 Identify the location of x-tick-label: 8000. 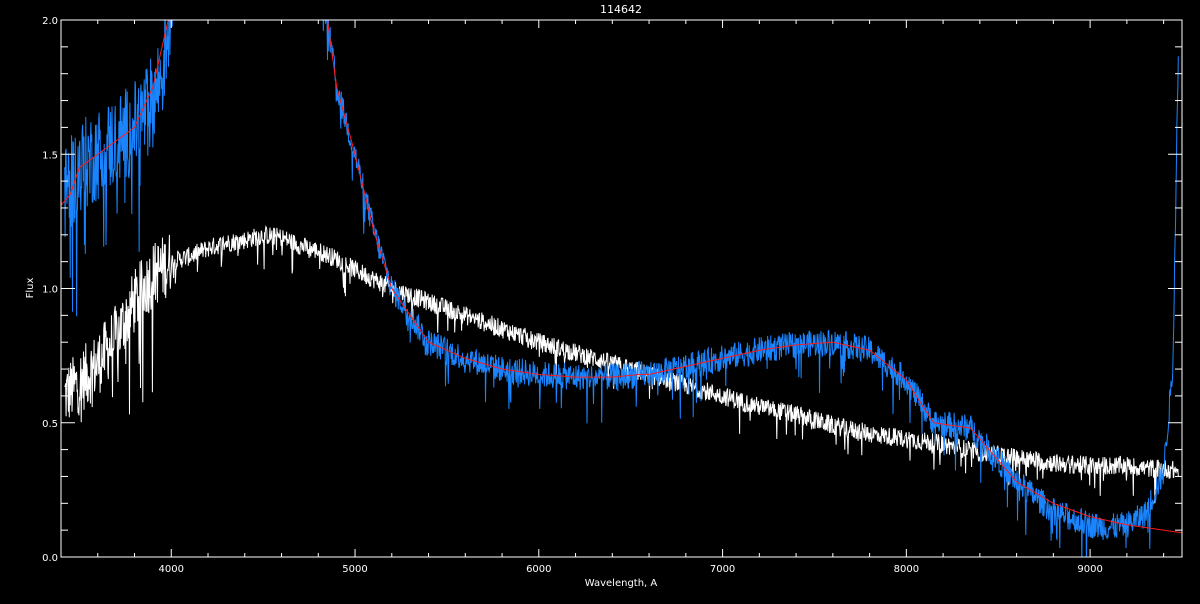
(906, 569).